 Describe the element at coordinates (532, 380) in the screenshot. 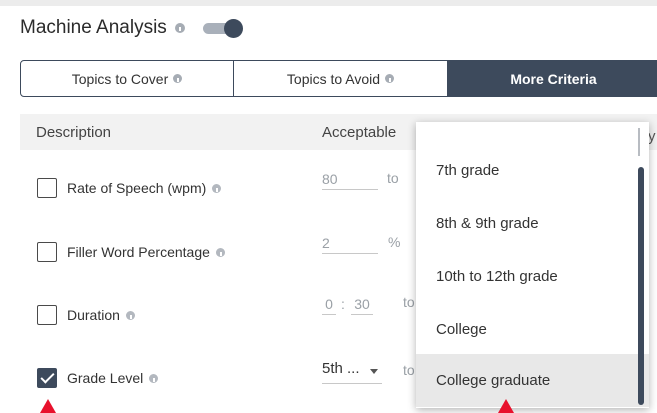

I see `dropdown-option-selected: College graduate` at that location.